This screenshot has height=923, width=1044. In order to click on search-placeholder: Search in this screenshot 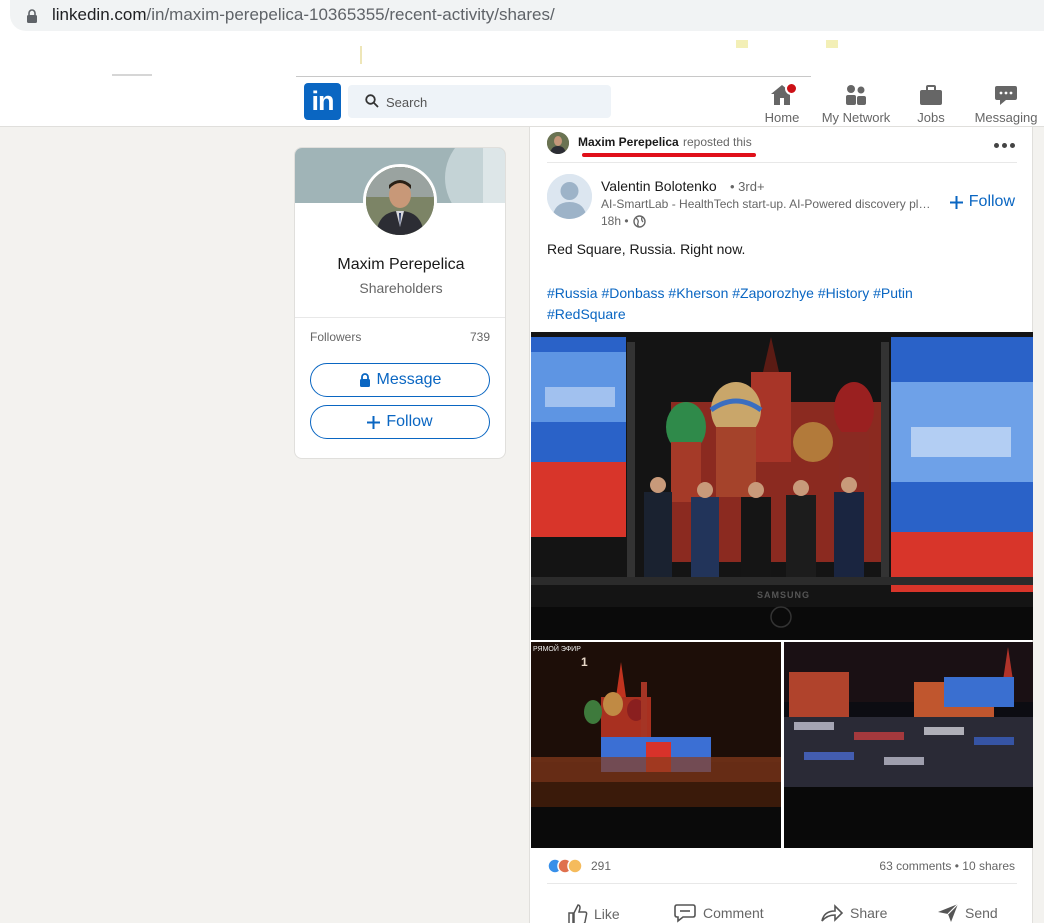, I will do `click(407, 102)`.